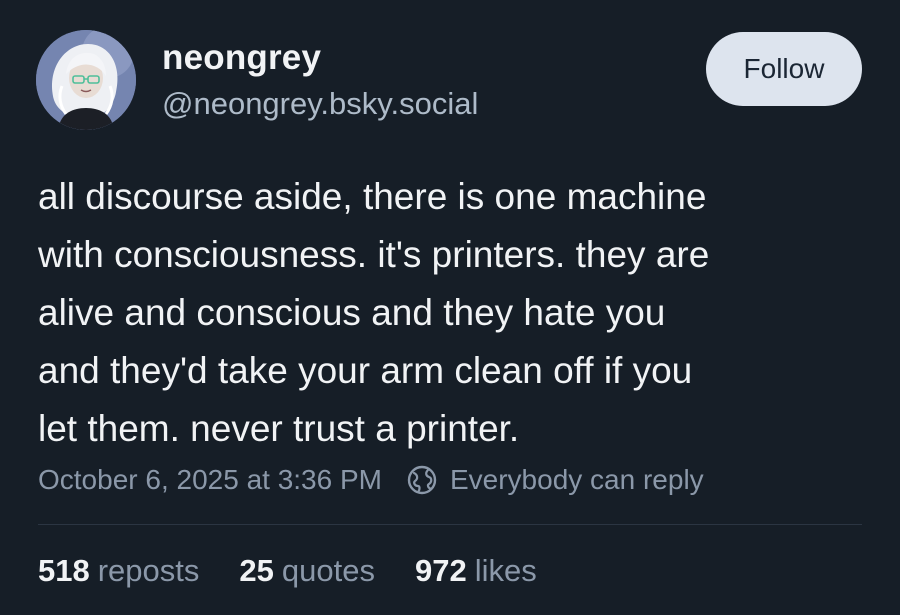 The image size is (900, 615). I want to click on quotes-stat: 25 quotes, so click(307, 571).